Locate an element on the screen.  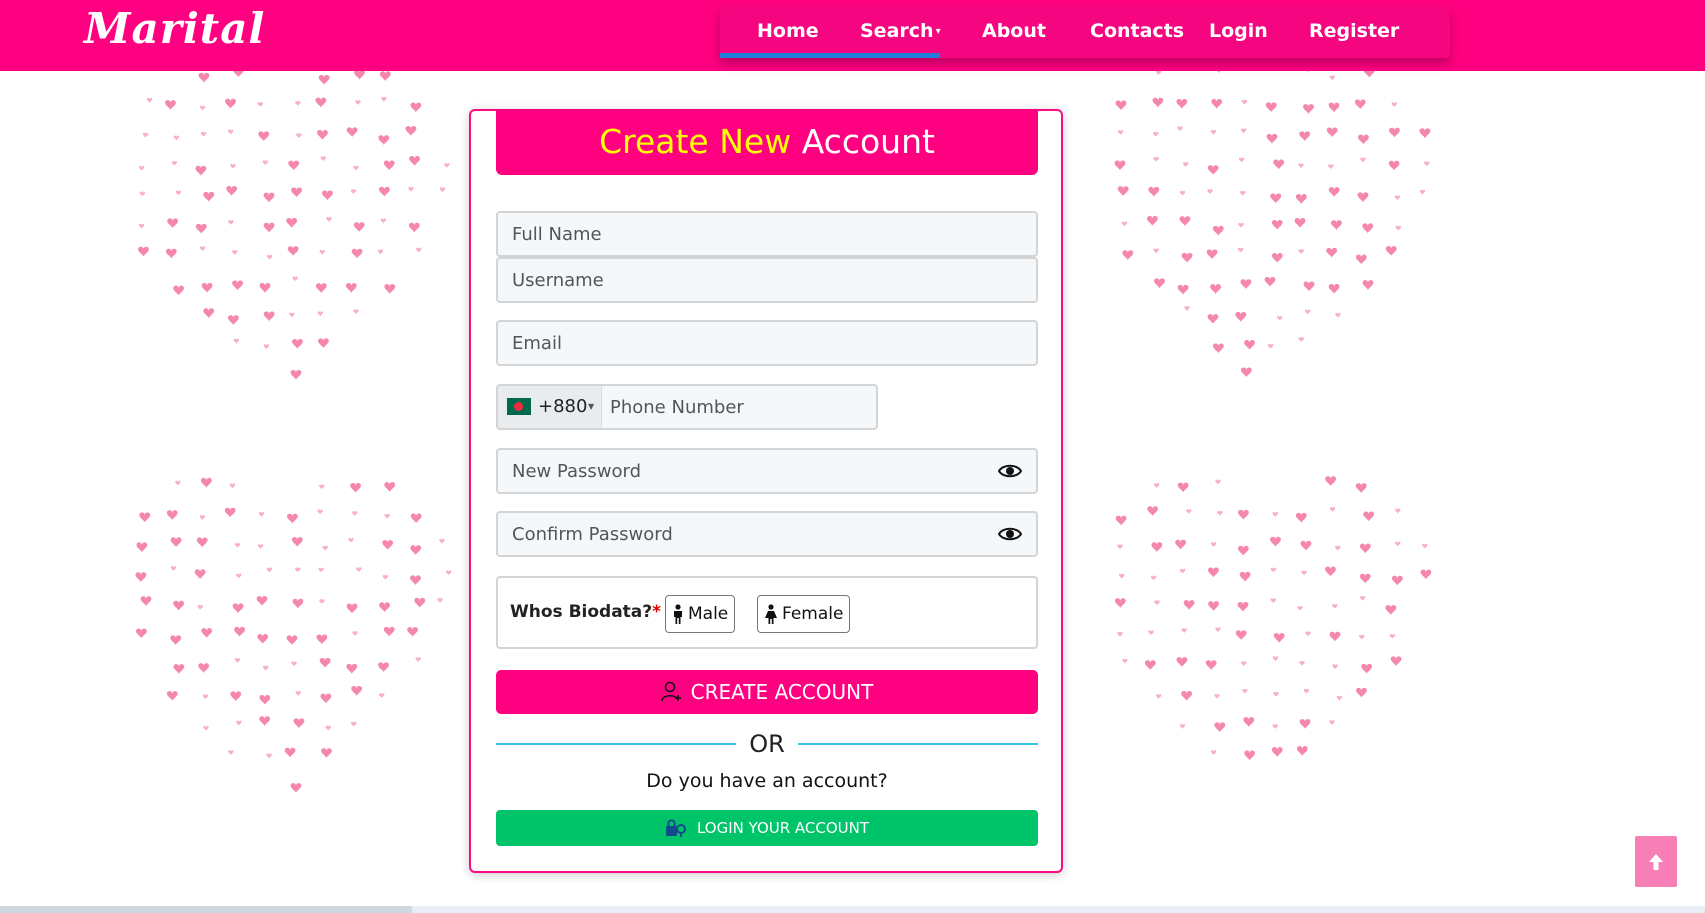
new-password-input is located at coordinates (767, 471).